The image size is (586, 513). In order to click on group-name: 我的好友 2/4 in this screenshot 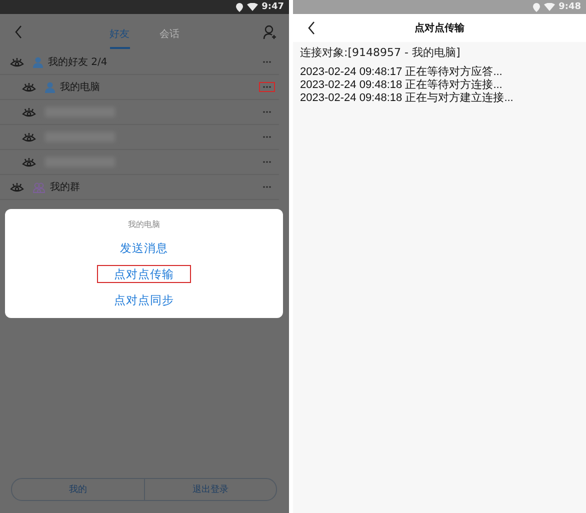, I will do `click(78, 62)`.